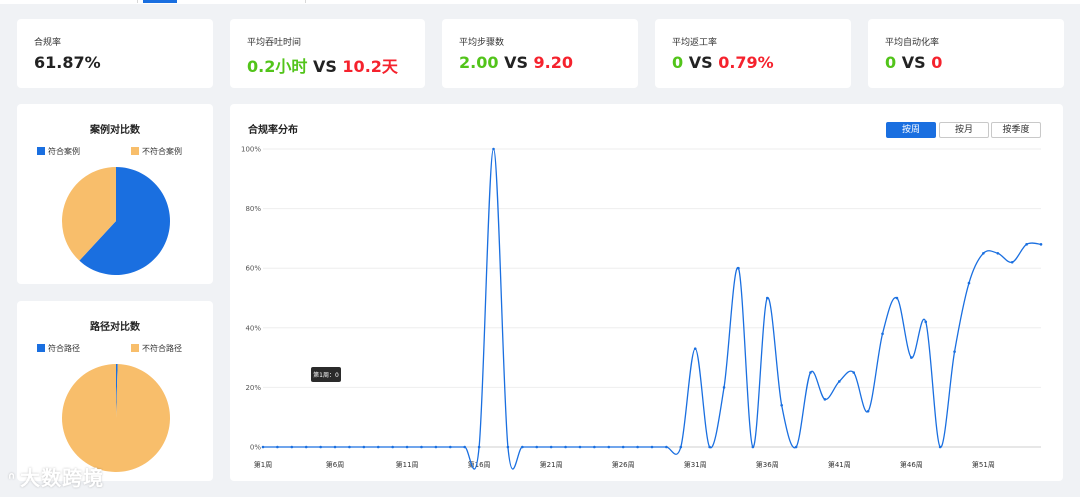 The width and height of the screenshot is (1080, 497). I want to click on legend-compliant-cases: 符合案例, so click(58, 151).